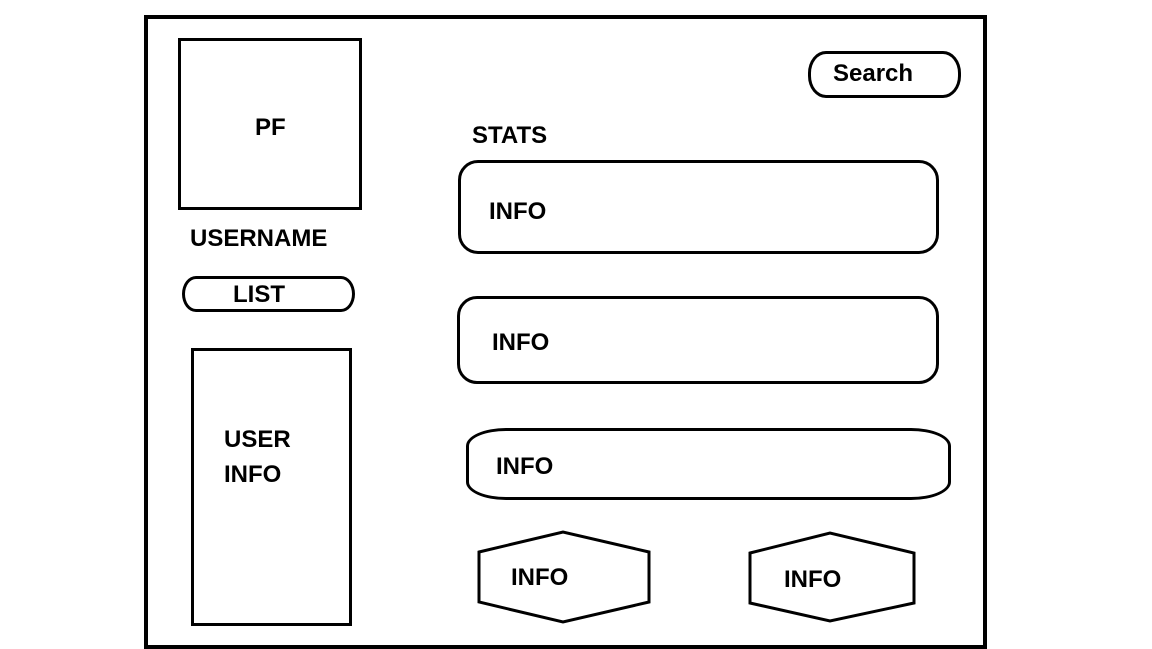 The height and width of the screenshot is (649, 1152). Describe the element at coordinates (253, 474) in the screenshot. I see `user-info-line-2: INFO` at that location.